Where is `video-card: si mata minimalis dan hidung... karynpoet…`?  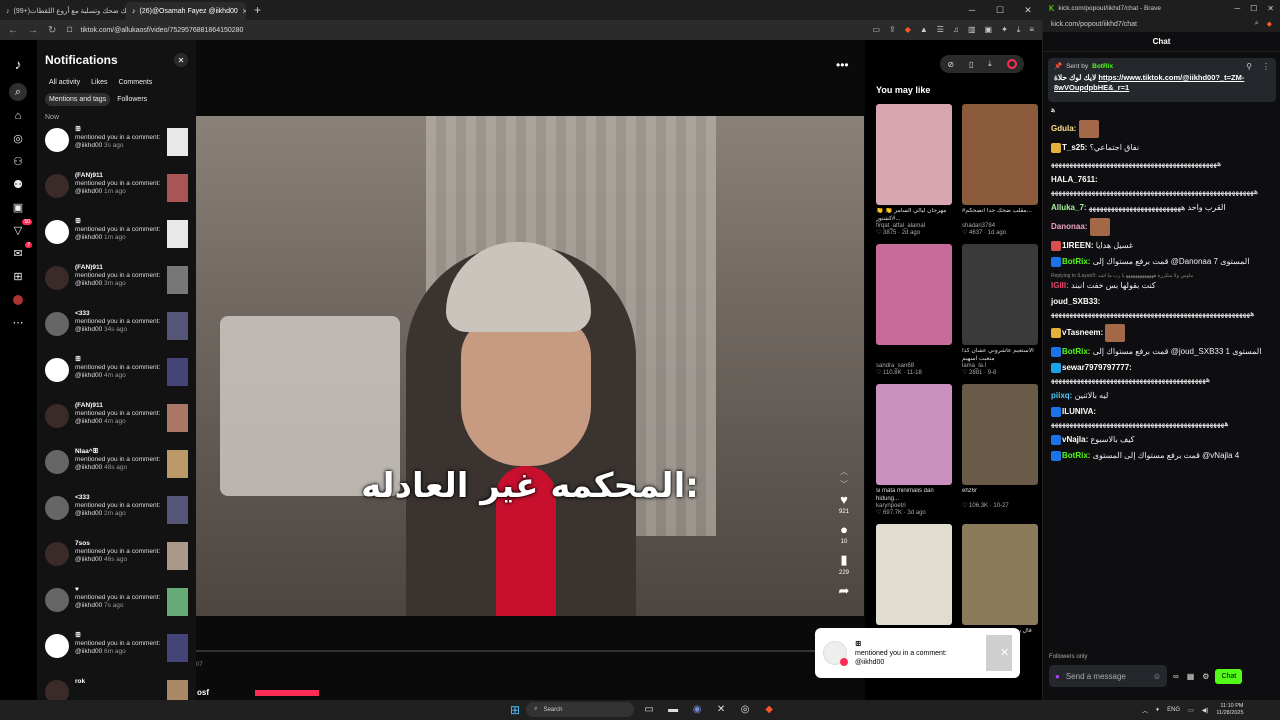
video-card: si mata minimalis dan hidung... karynpoet… is located at coordinates (914, 453).